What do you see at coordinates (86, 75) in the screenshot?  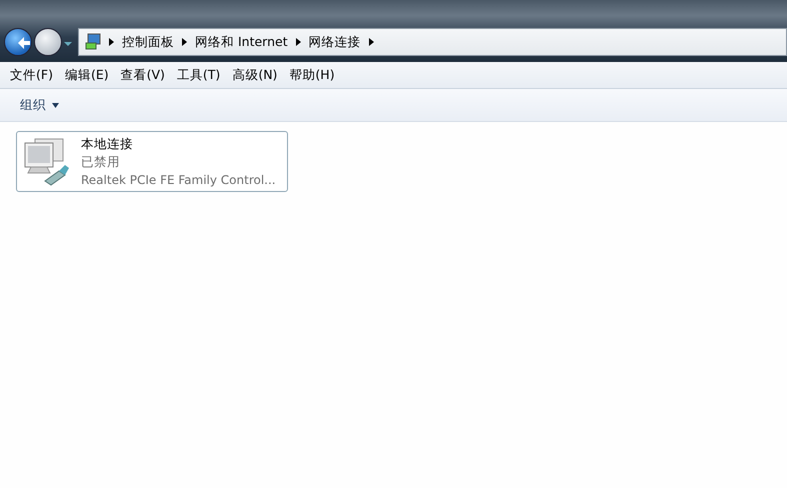 I see `menu-item: 编辑(E)` at bounding box center [86, 75].